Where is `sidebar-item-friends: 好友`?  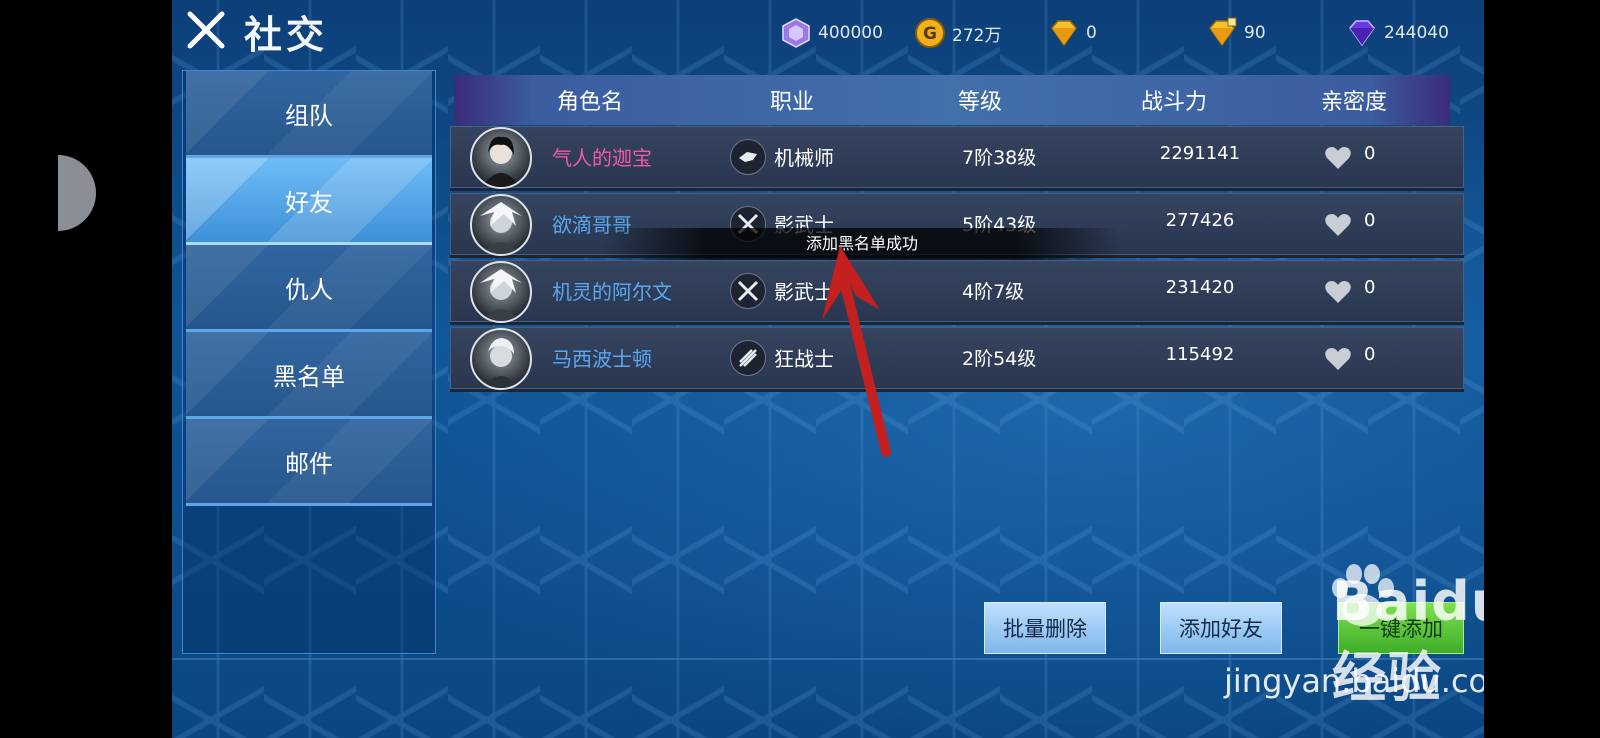
sidebar-item-friends: 好友 is located at coordinates (309, 201).